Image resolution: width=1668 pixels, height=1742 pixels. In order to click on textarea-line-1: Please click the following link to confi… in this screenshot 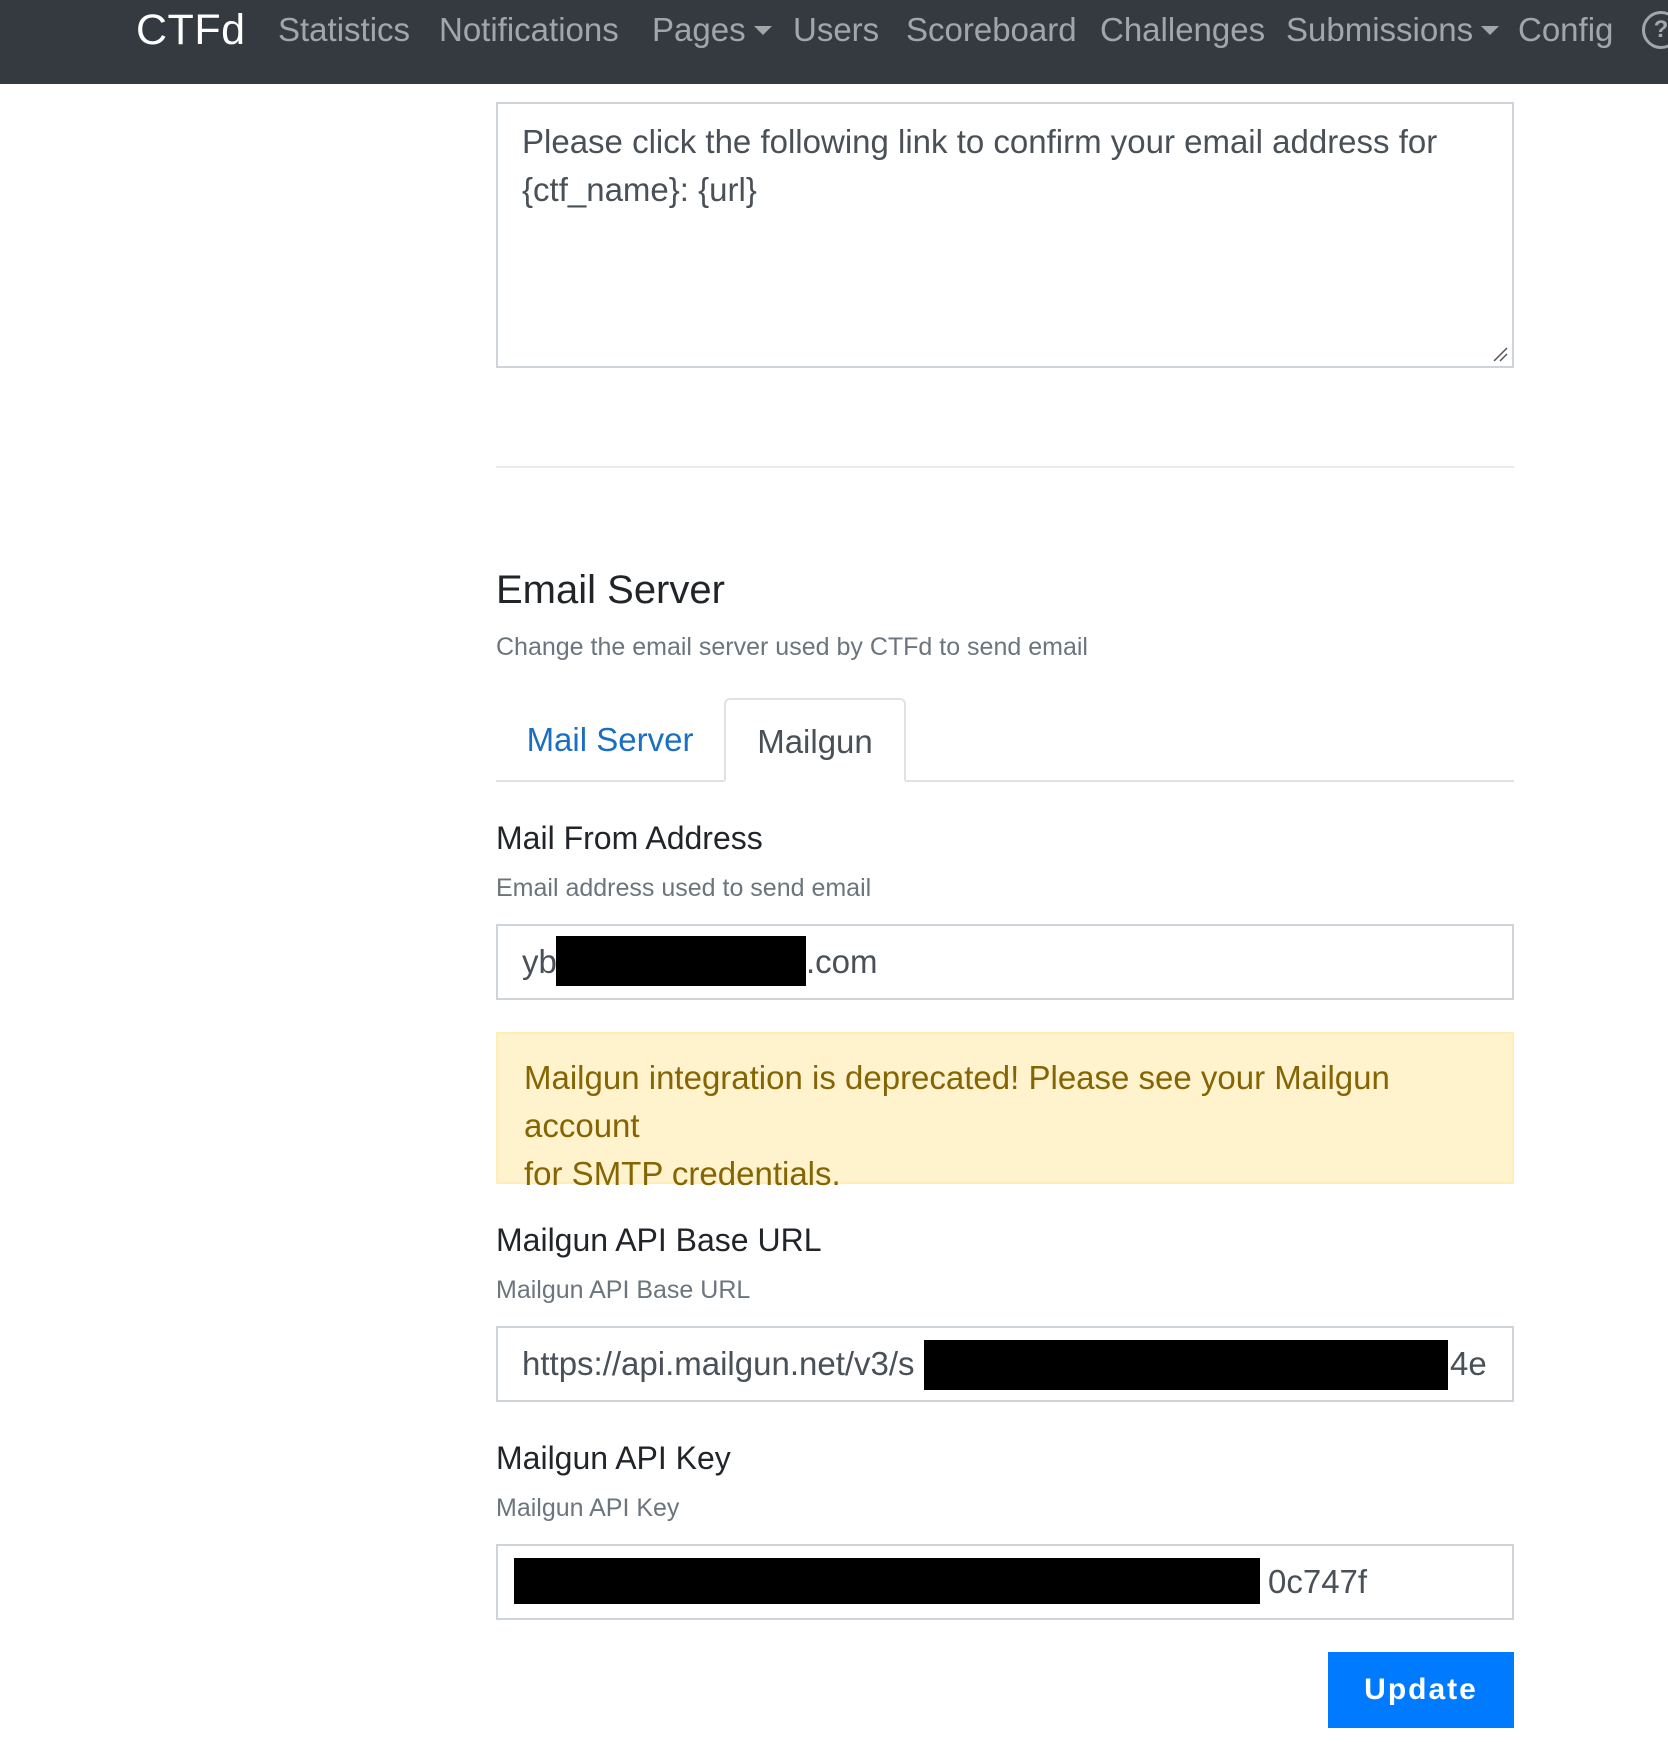, I will do `click(980, 141)`.